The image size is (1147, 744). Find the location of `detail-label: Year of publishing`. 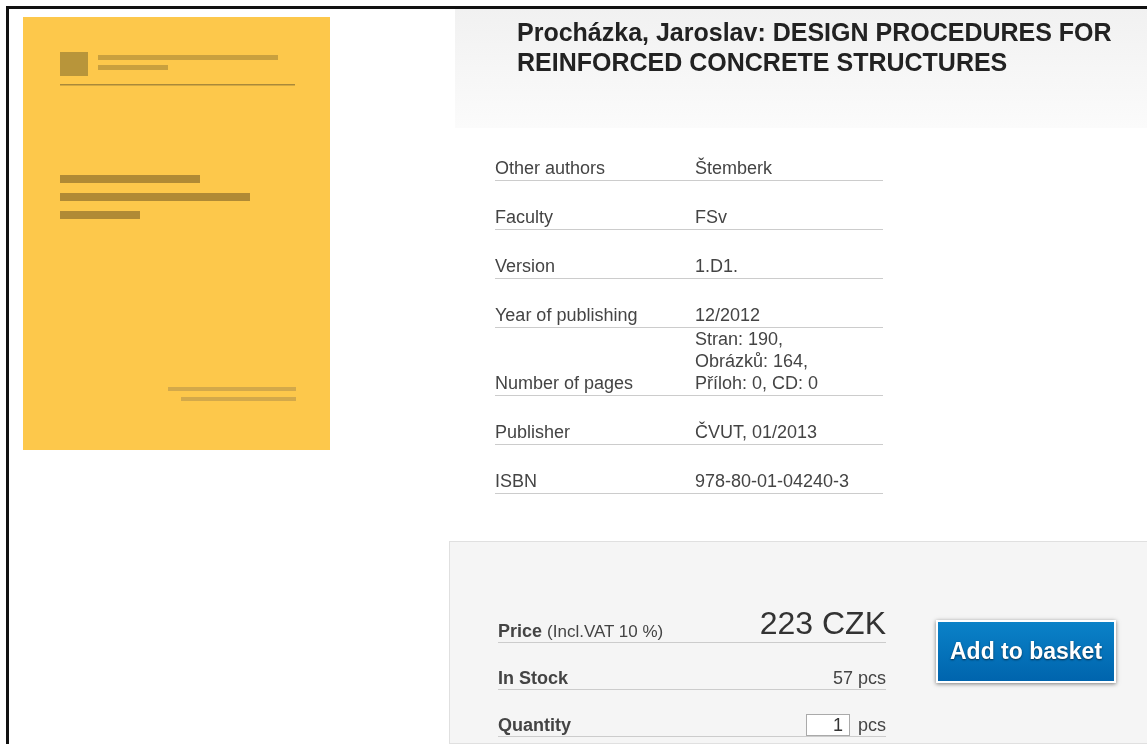

detail-label: Year of publishing is located at coordinates (567, 315).